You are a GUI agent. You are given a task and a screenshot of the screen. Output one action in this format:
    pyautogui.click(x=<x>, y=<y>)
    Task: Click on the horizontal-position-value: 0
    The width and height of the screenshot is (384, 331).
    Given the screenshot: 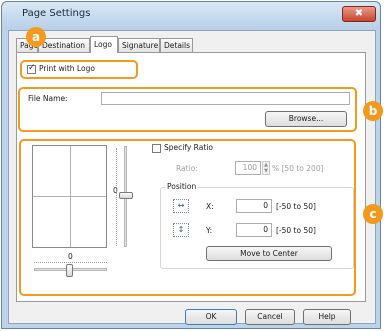 What is the action you would take?
    pyautogui.click(x=70, y=256)
    